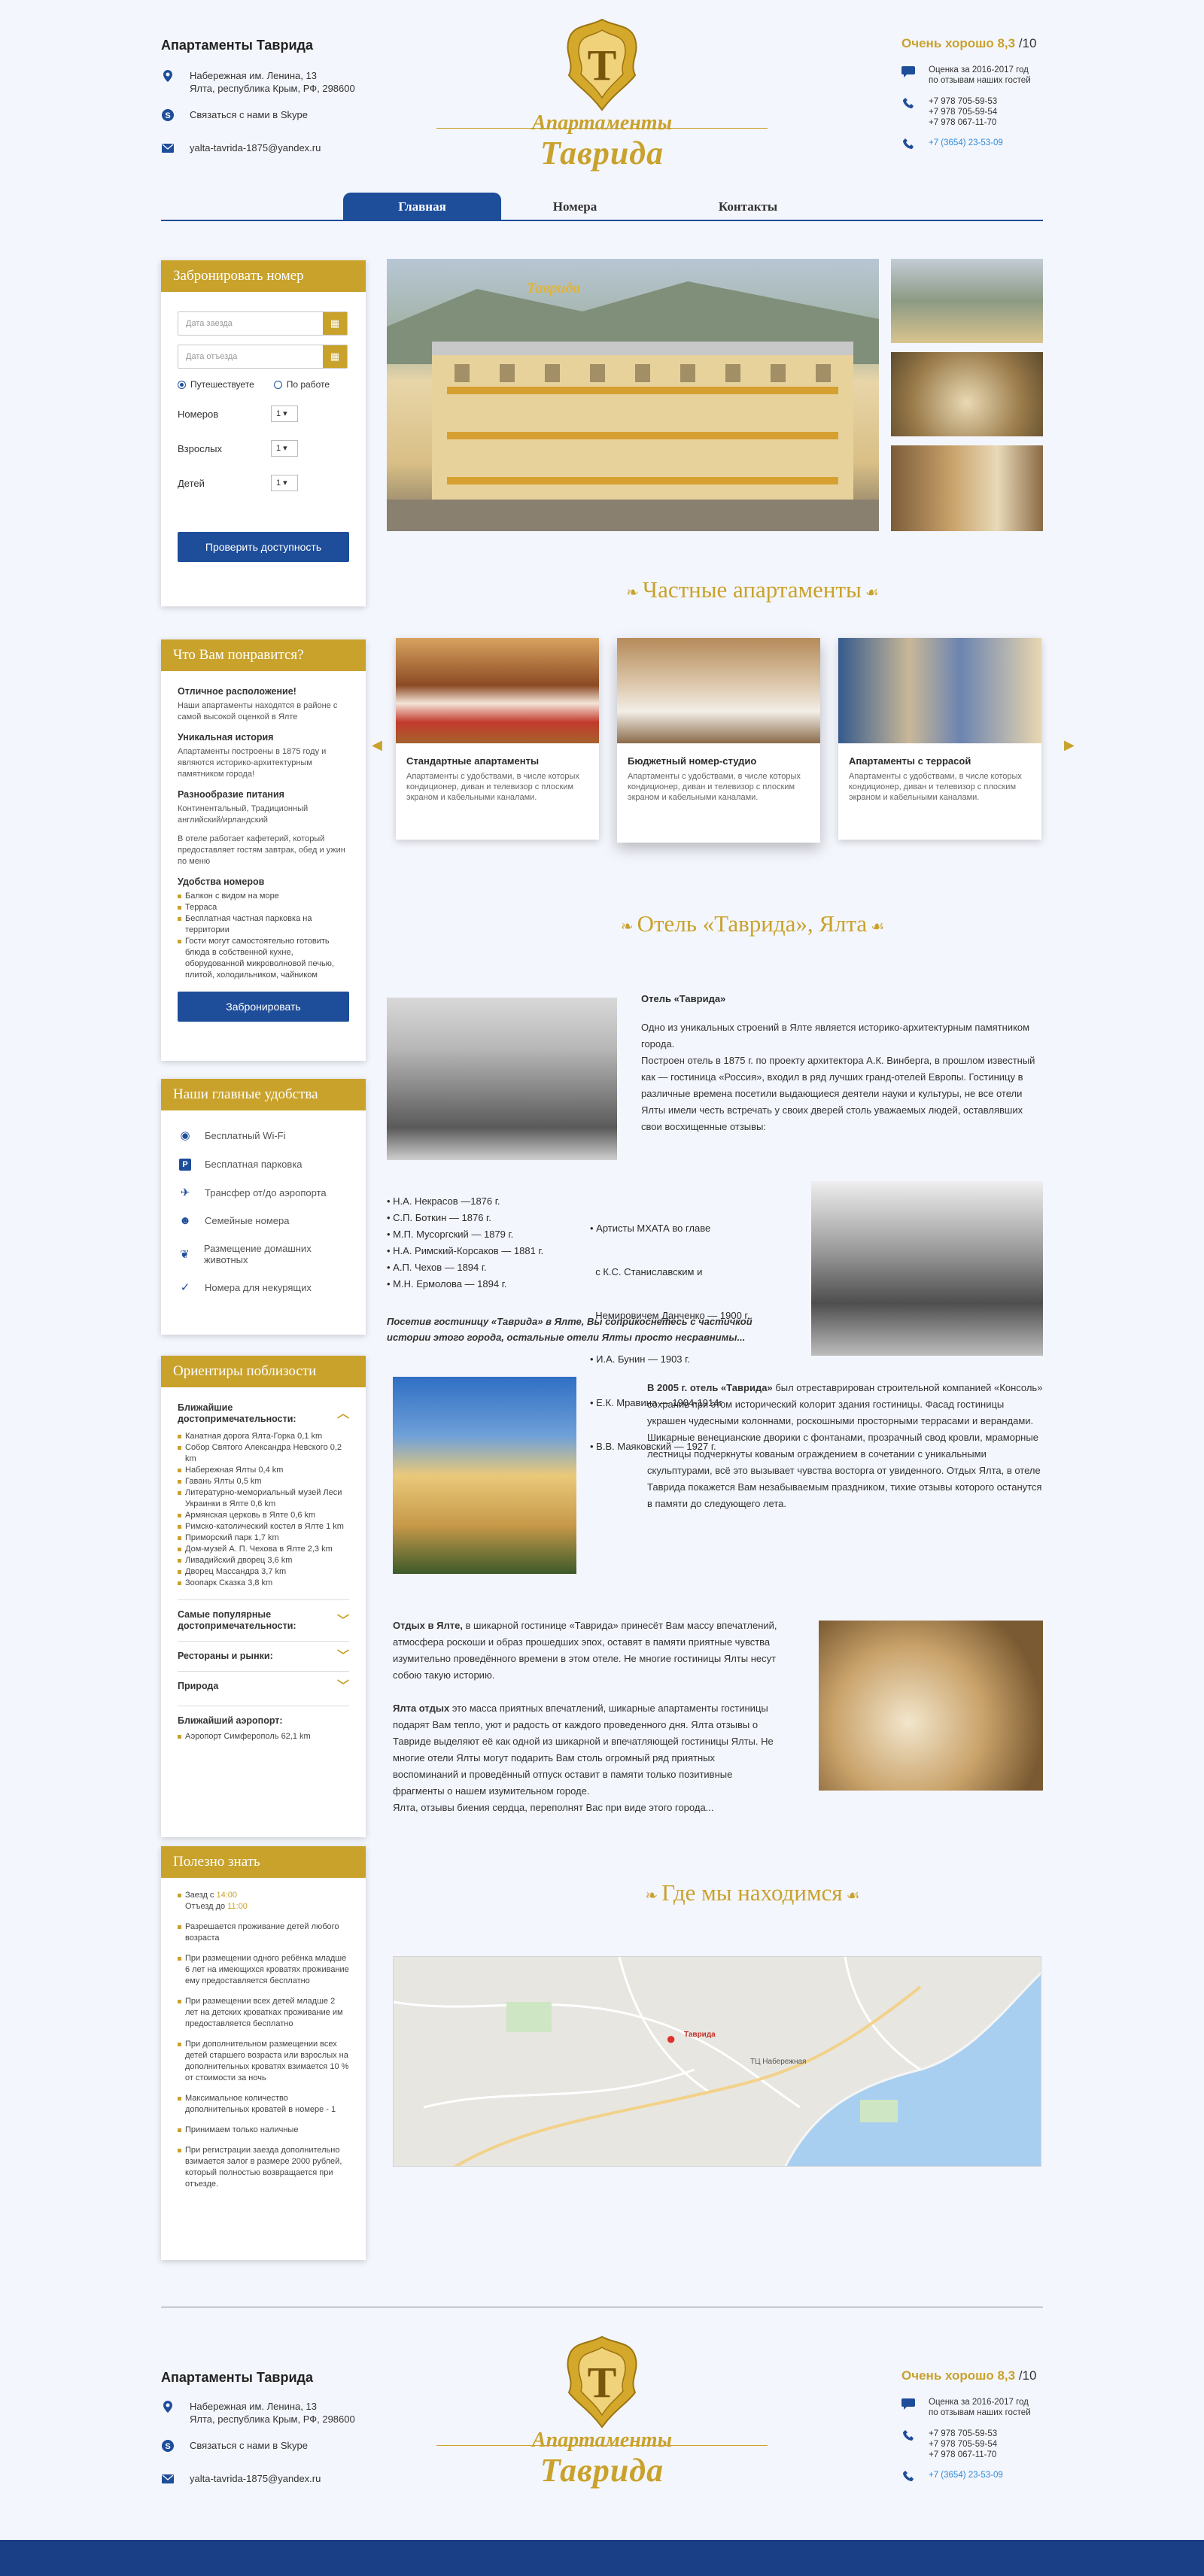  What do you see at coordinates (249, 2446) in the screenshot?
I see `footer-skype-link: Связаться с нами в Skype` at bounding box center [249, 2446].